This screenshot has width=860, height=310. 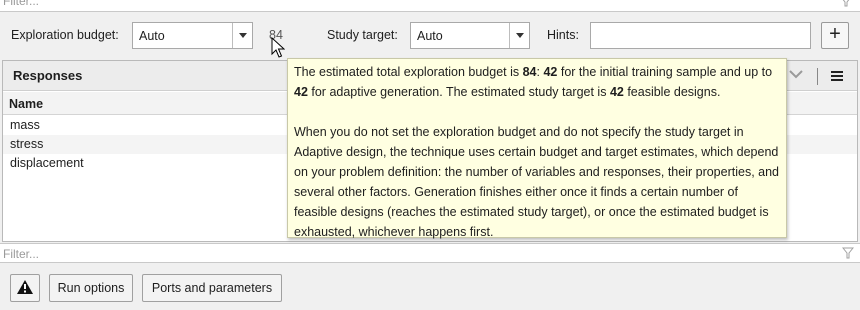 I want to click on row-label: mass, so click(x=25, y=125).